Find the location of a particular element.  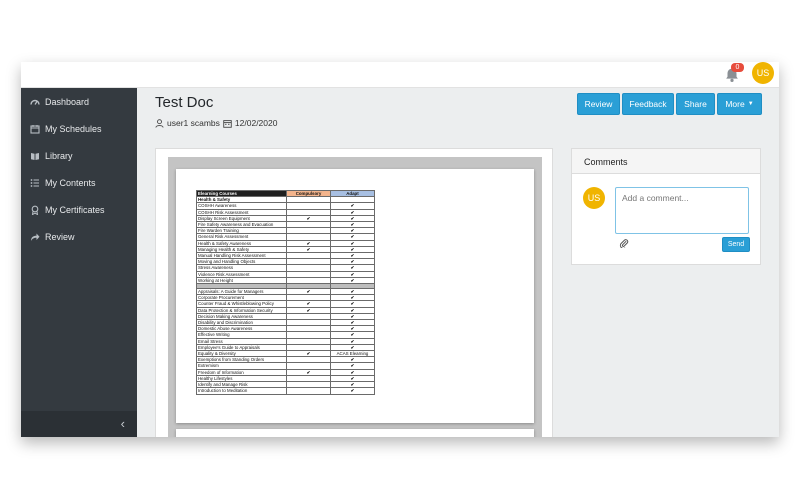

dashboard-icon is located at coordinates (35, 102).